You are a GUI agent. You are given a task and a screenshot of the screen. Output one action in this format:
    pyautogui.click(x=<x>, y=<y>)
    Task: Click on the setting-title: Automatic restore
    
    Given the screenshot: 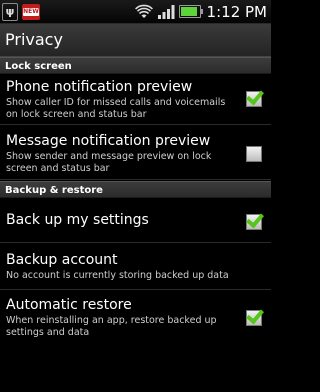 What is the action you would take?
    pyautogui.click(x=69, y=305)
    